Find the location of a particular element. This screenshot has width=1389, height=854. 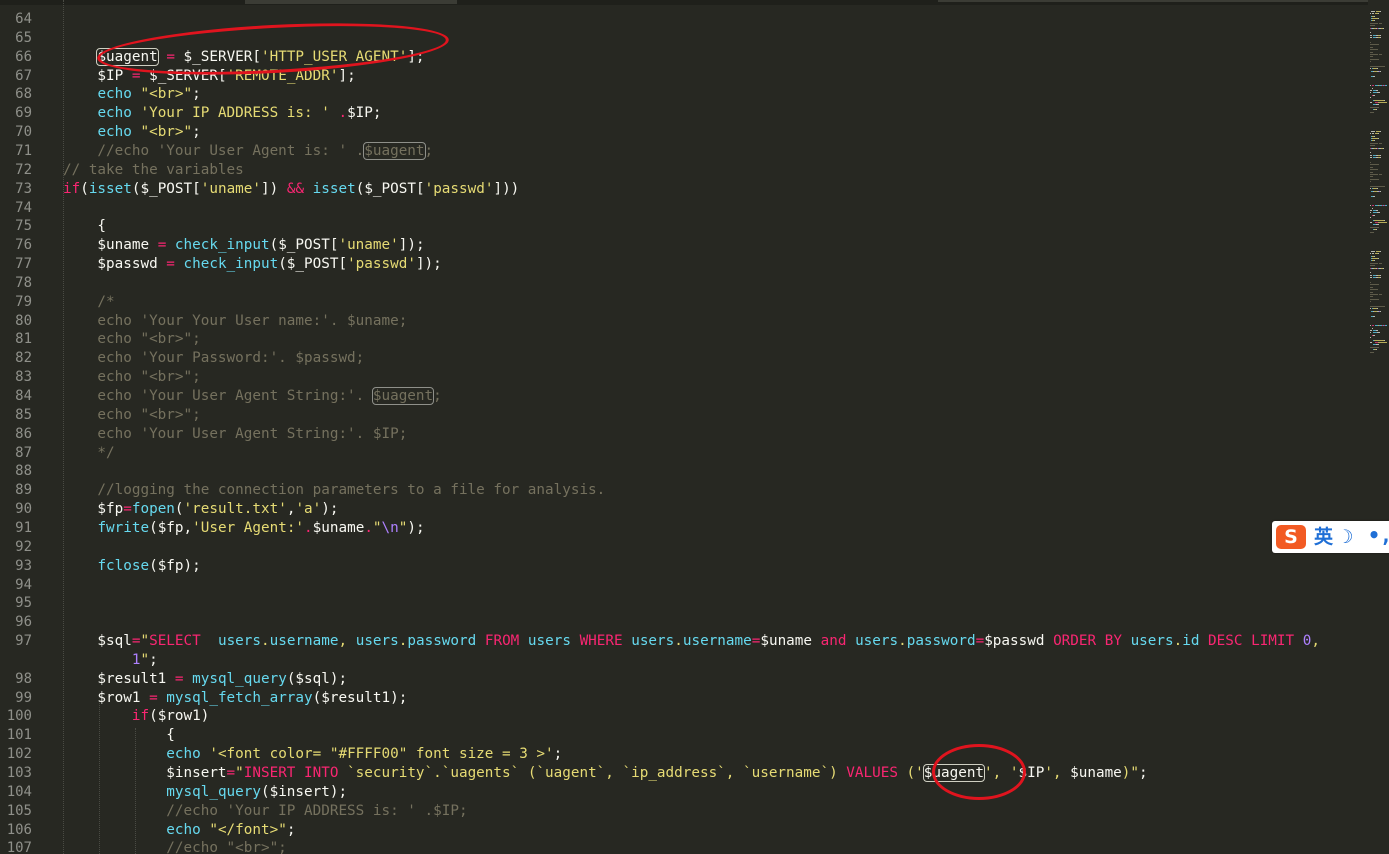

line-code: fwrite($fp,'User Agent:'.$uname."\n"); is located at coordinates (243, 528).